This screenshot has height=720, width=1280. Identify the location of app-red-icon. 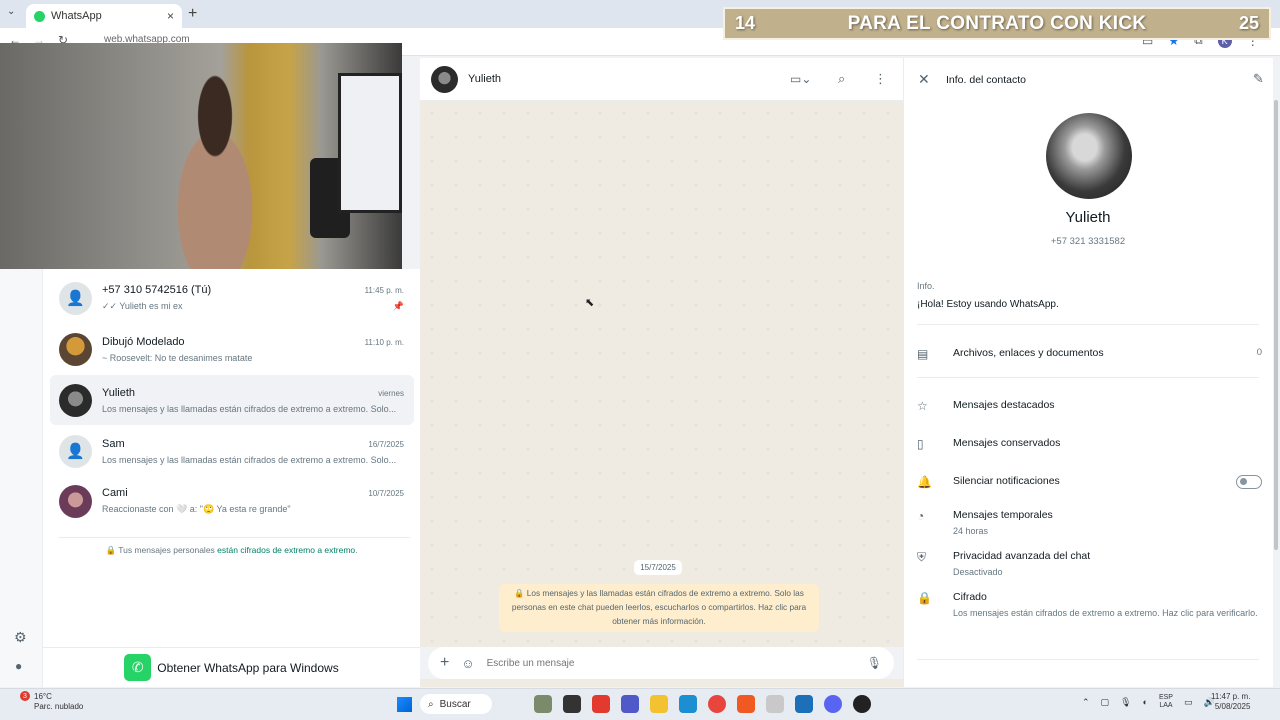
(601, 704).